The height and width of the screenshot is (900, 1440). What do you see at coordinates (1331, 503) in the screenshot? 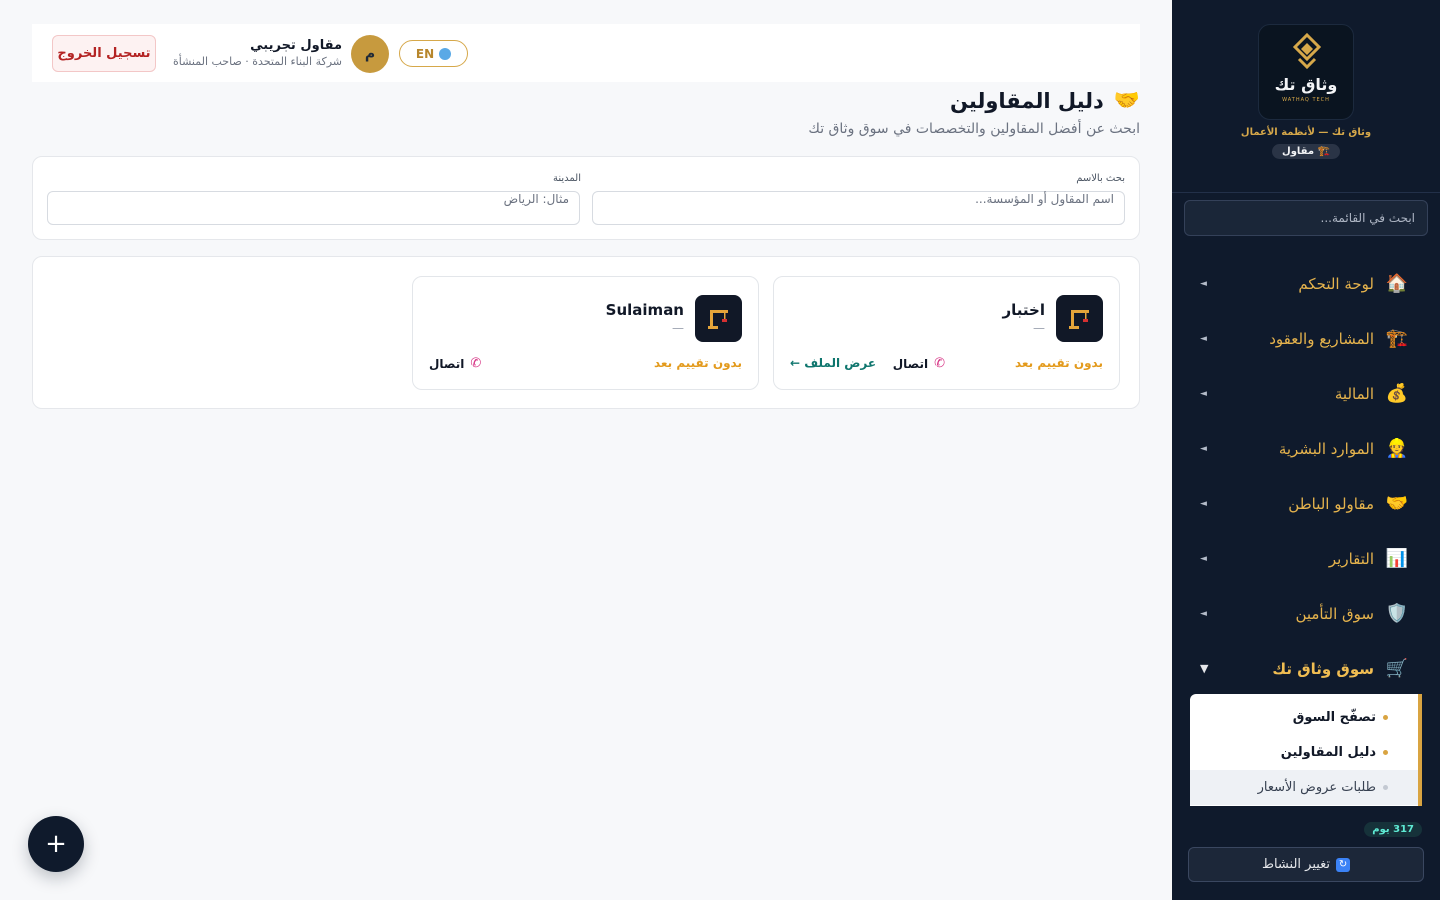
I see `sidebar-item-label: مقاولو الباطن` at bounding box center [1331, 503].